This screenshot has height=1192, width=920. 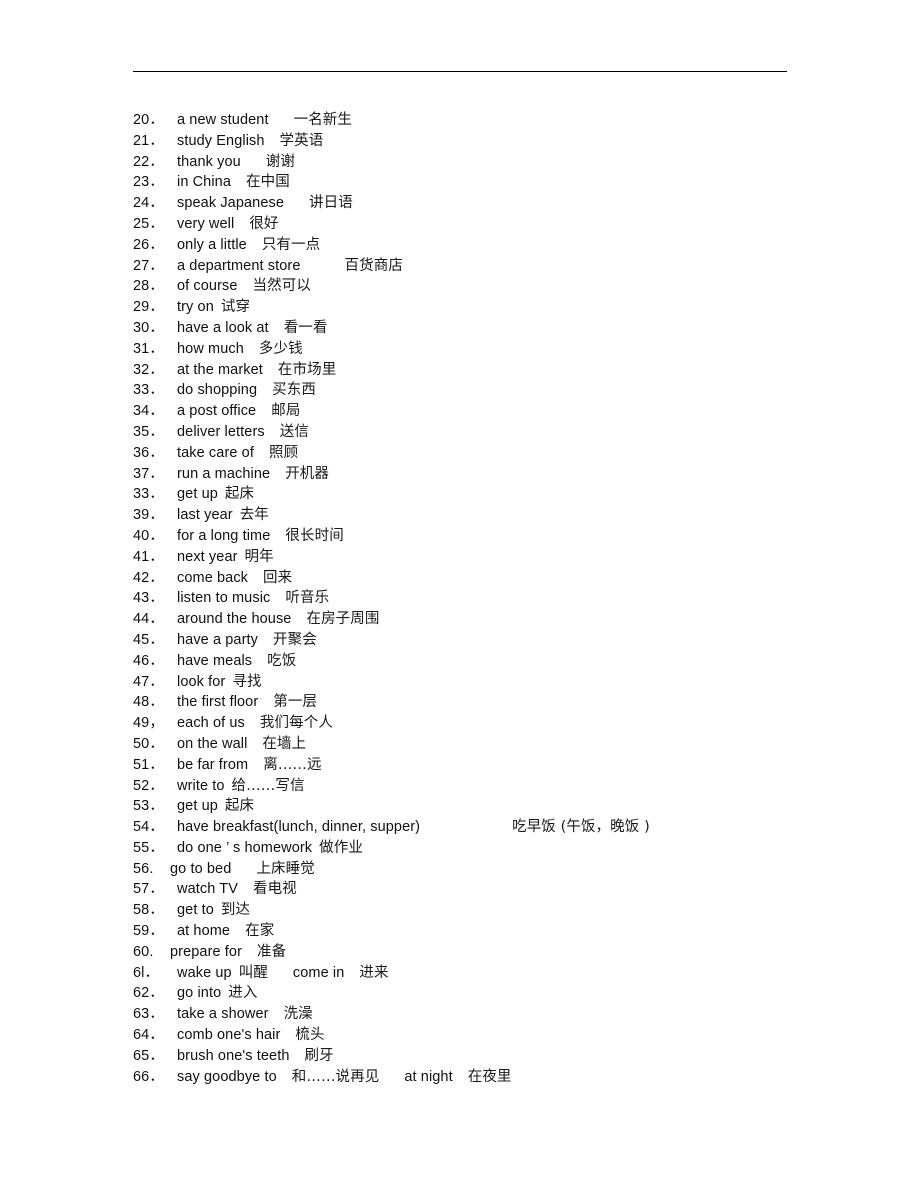 I want to click on entry-chinese: 离……远, so click(x=292, y=764).